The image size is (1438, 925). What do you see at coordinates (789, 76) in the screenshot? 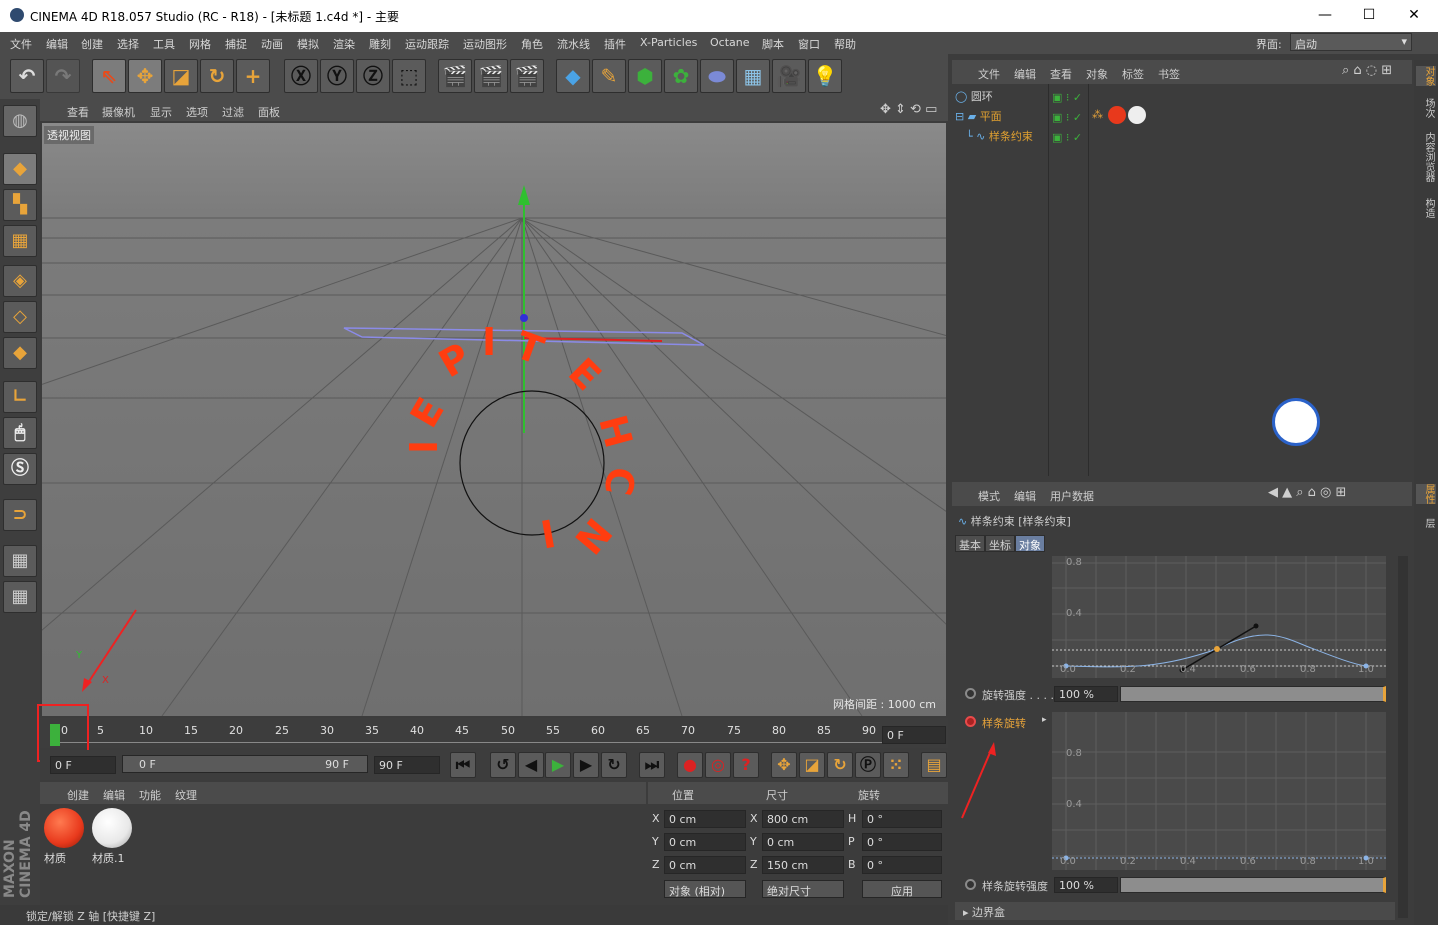
I see `camera-button: 🎥` at bounding box center [789, 76].